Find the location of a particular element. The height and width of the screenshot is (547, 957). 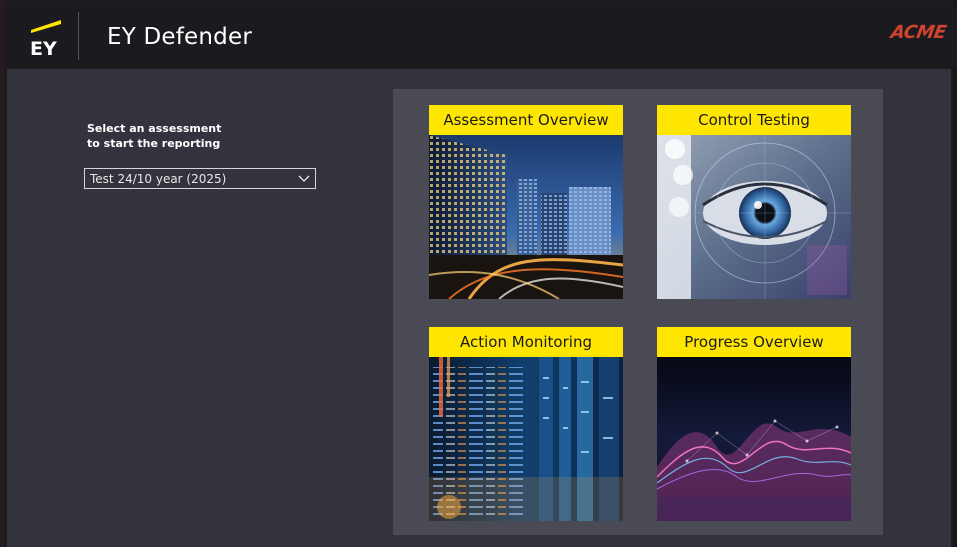

select-label-line2: to start the reporting is located at coordinates (154, 143).